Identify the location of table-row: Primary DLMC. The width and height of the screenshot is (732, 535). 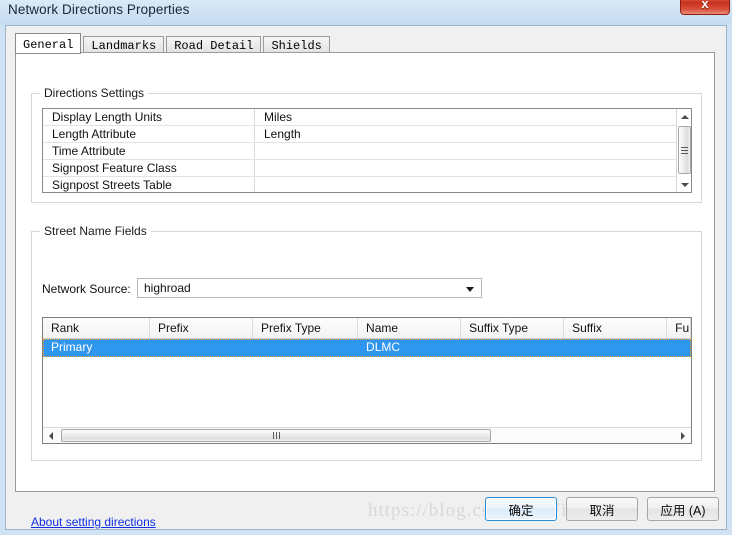
(367, 348).